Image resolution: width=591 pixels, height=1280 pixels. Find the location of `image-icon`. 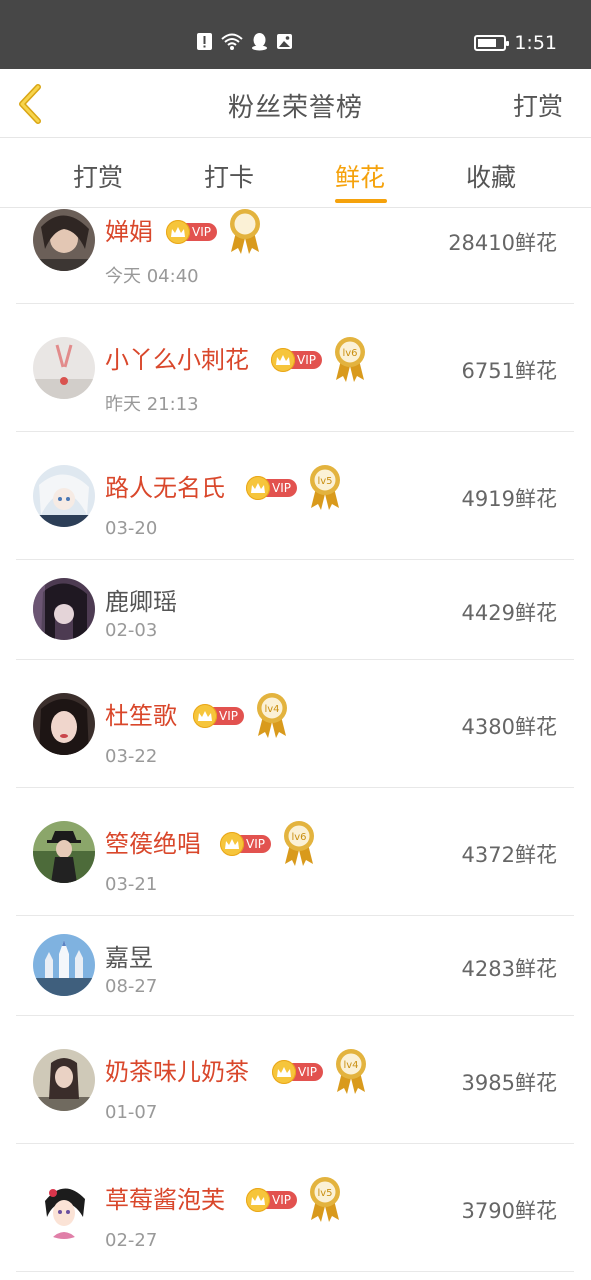

image-icon is located at coordinates (284, 41).